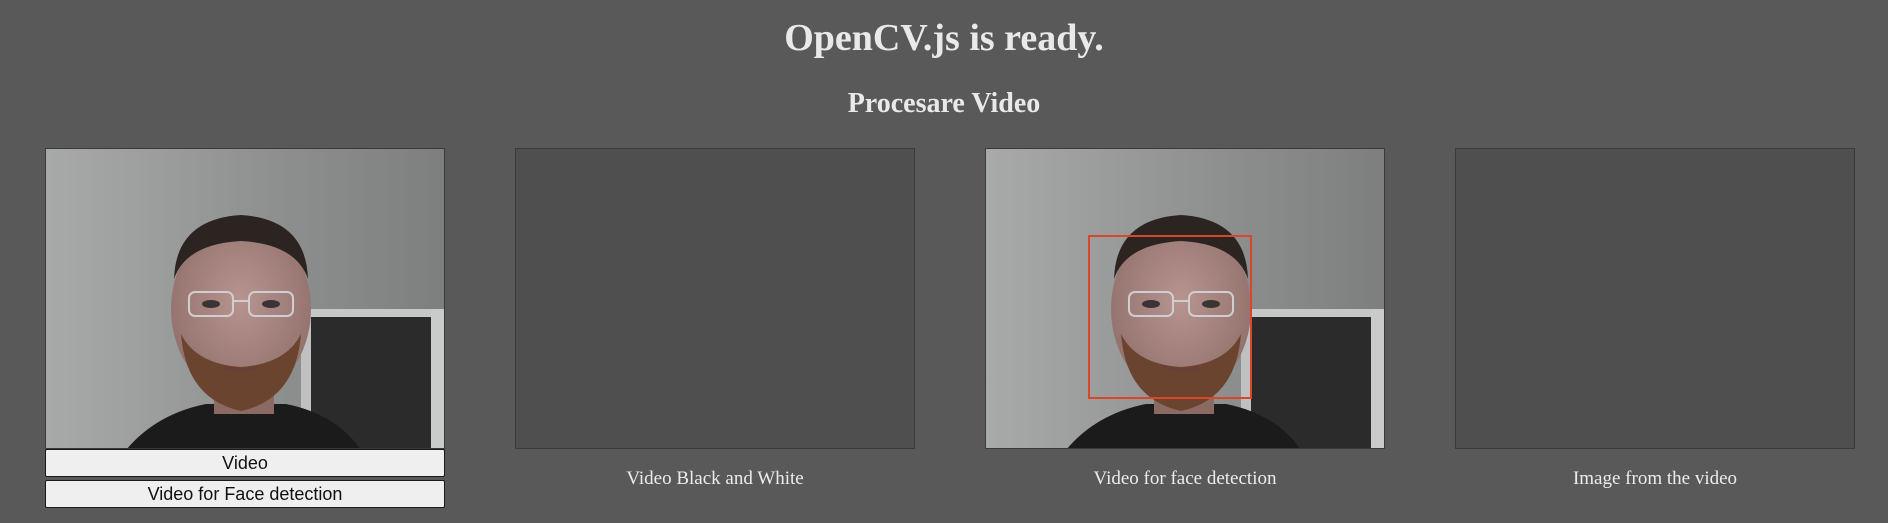  I want to click on caption-face-detection: Video for face detection, so click(1185, 478).